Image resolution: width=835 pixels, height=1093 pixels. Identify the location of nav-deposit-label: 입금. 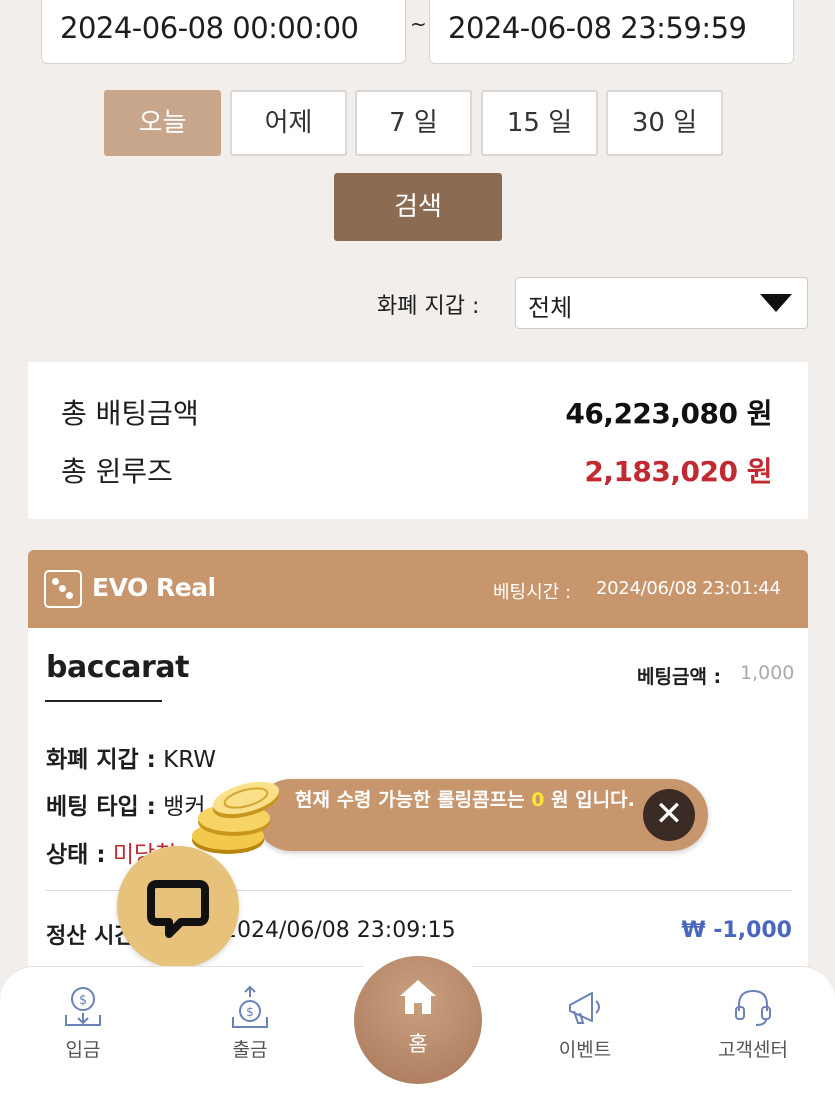
(83, 1050).